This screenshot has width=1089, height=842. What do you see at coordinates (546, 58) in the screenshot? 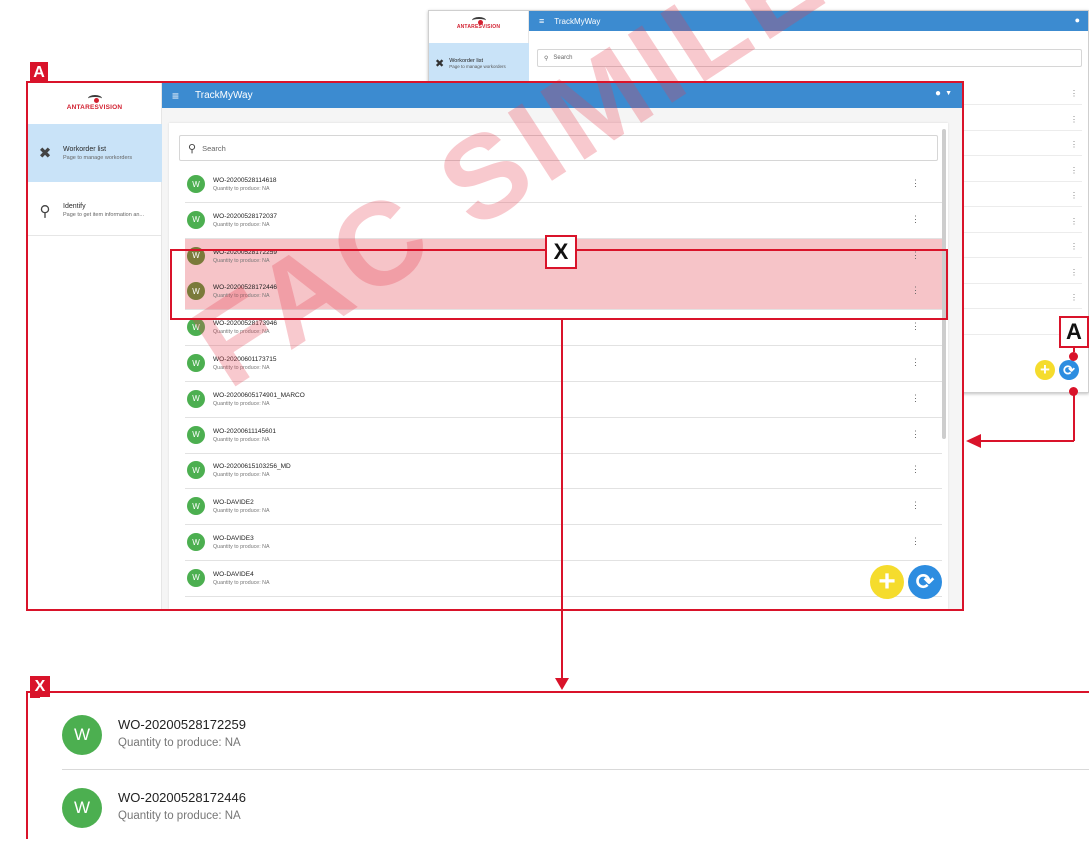
I see `search-icon: ⚲` at bounding box center [546, 58].